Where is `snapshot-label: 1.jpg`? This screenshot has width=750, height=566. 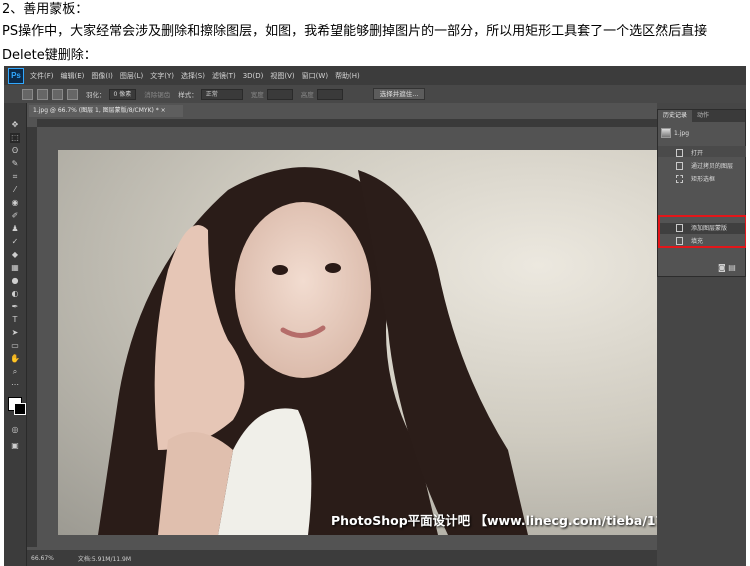
snapshot-label: 1.jpg is located at coordinates (682, 133).